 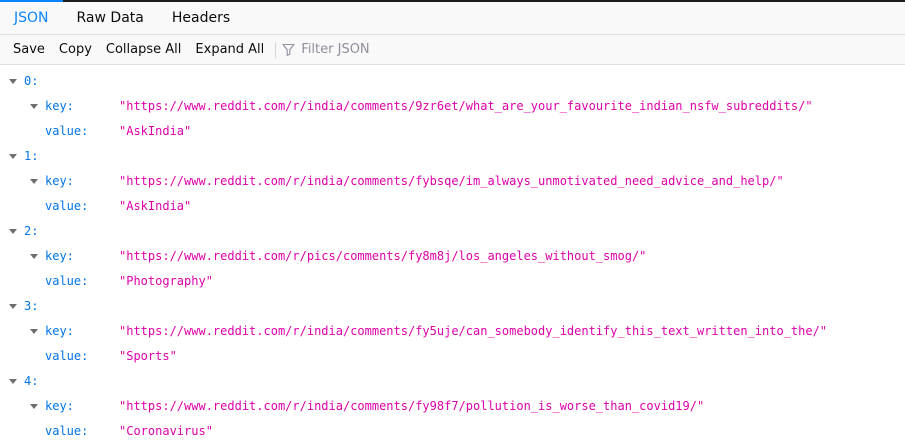 I want to click on tree-row-index: 4:, so click(x=452, y=380).